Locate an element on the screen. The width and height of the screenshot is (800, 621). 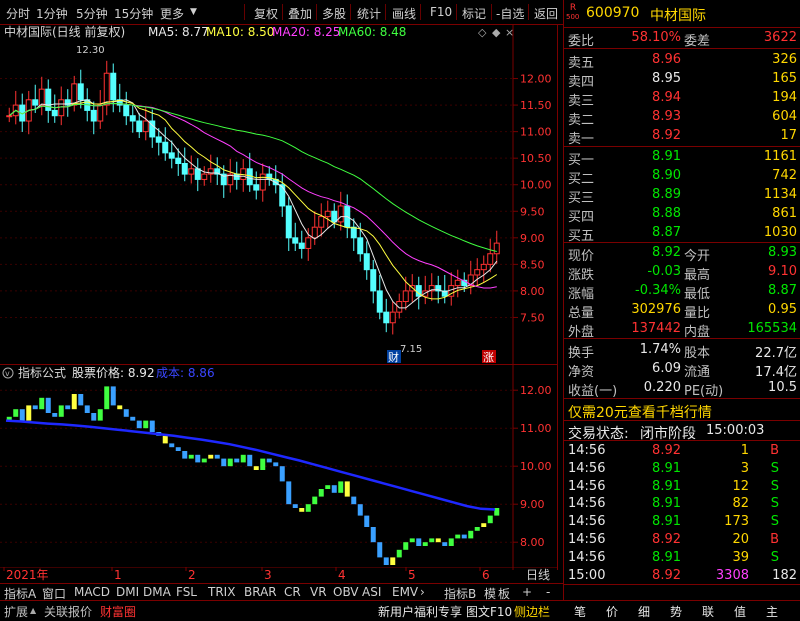
expand-button: 扩展 is located at coordinates (16, 611).